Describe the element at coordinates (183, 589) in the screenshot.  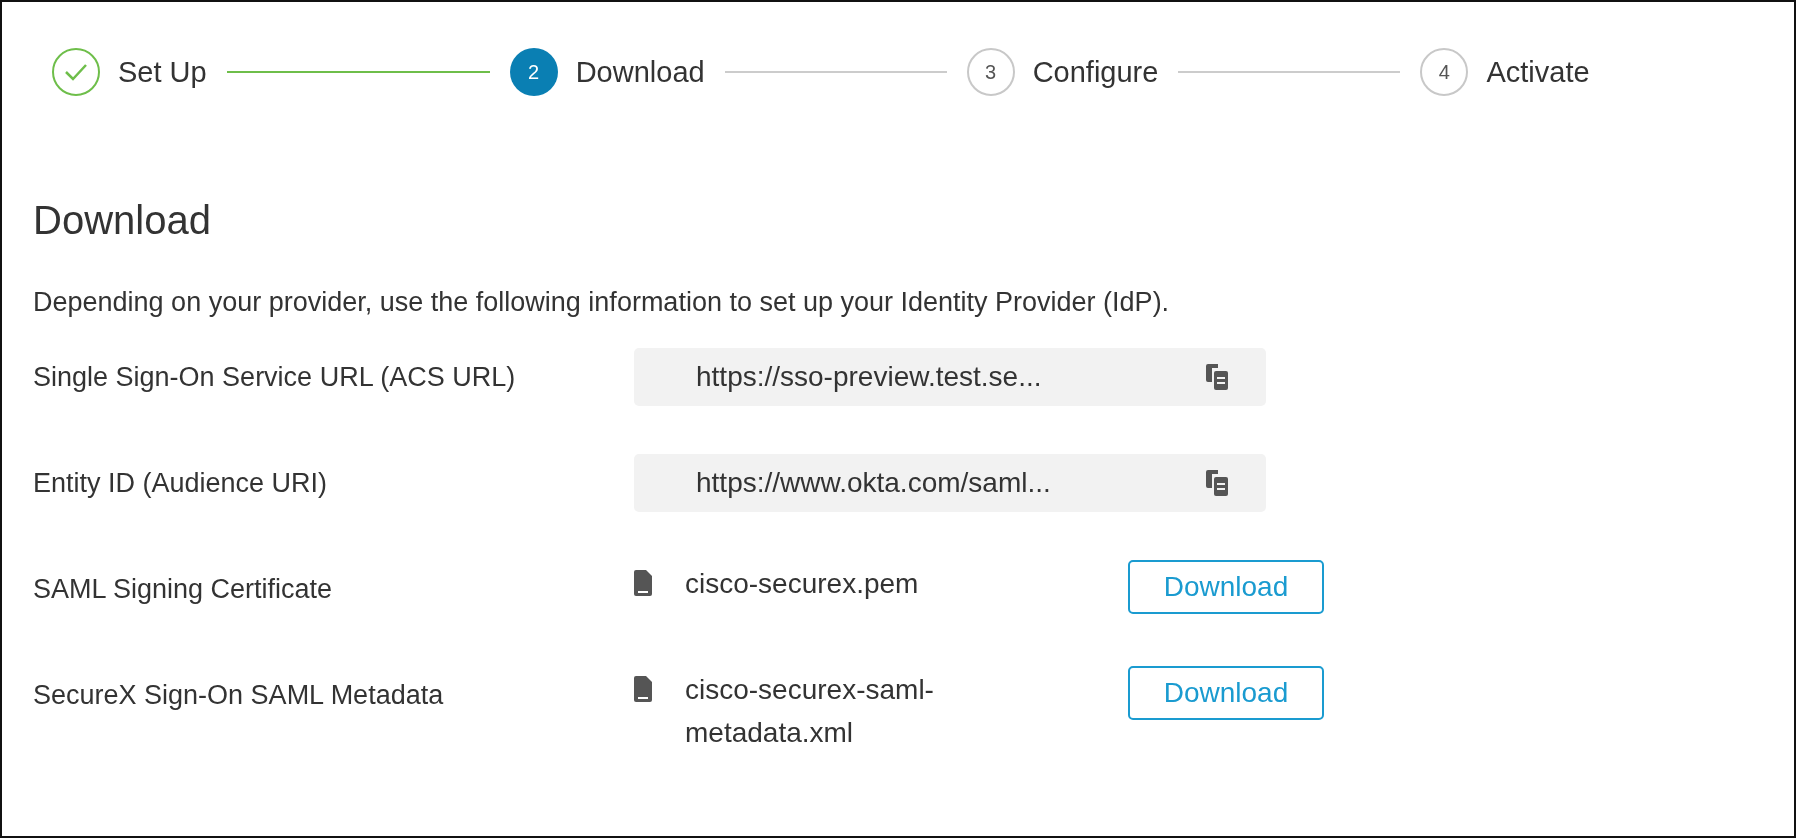
I see `field-label: SAML Signing Certificate` at that location.